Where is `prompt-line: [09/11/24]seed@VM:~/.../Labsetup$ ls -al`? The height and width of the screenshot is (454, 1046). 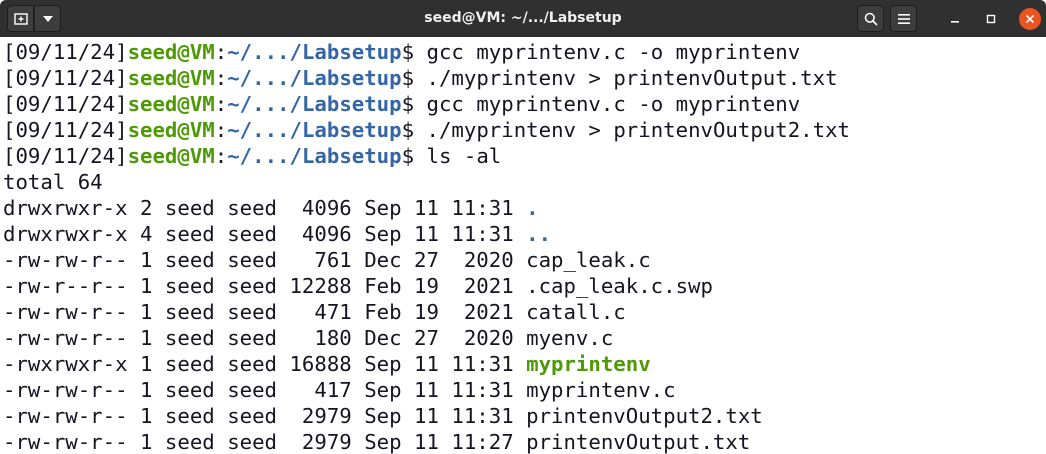
prompt-line: [09/11/24]seed@VM:~/.../Labsetup$ ls -al is located at coordinates (252, 156).